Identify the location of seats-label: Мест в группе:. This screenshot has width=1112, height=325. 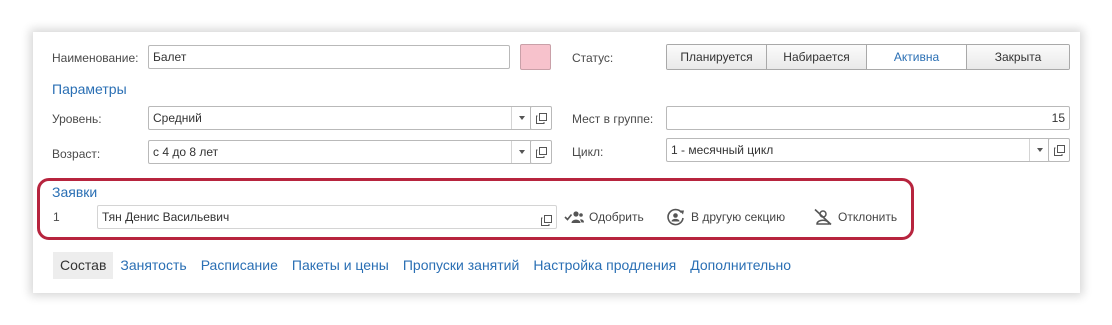
(613, 119).